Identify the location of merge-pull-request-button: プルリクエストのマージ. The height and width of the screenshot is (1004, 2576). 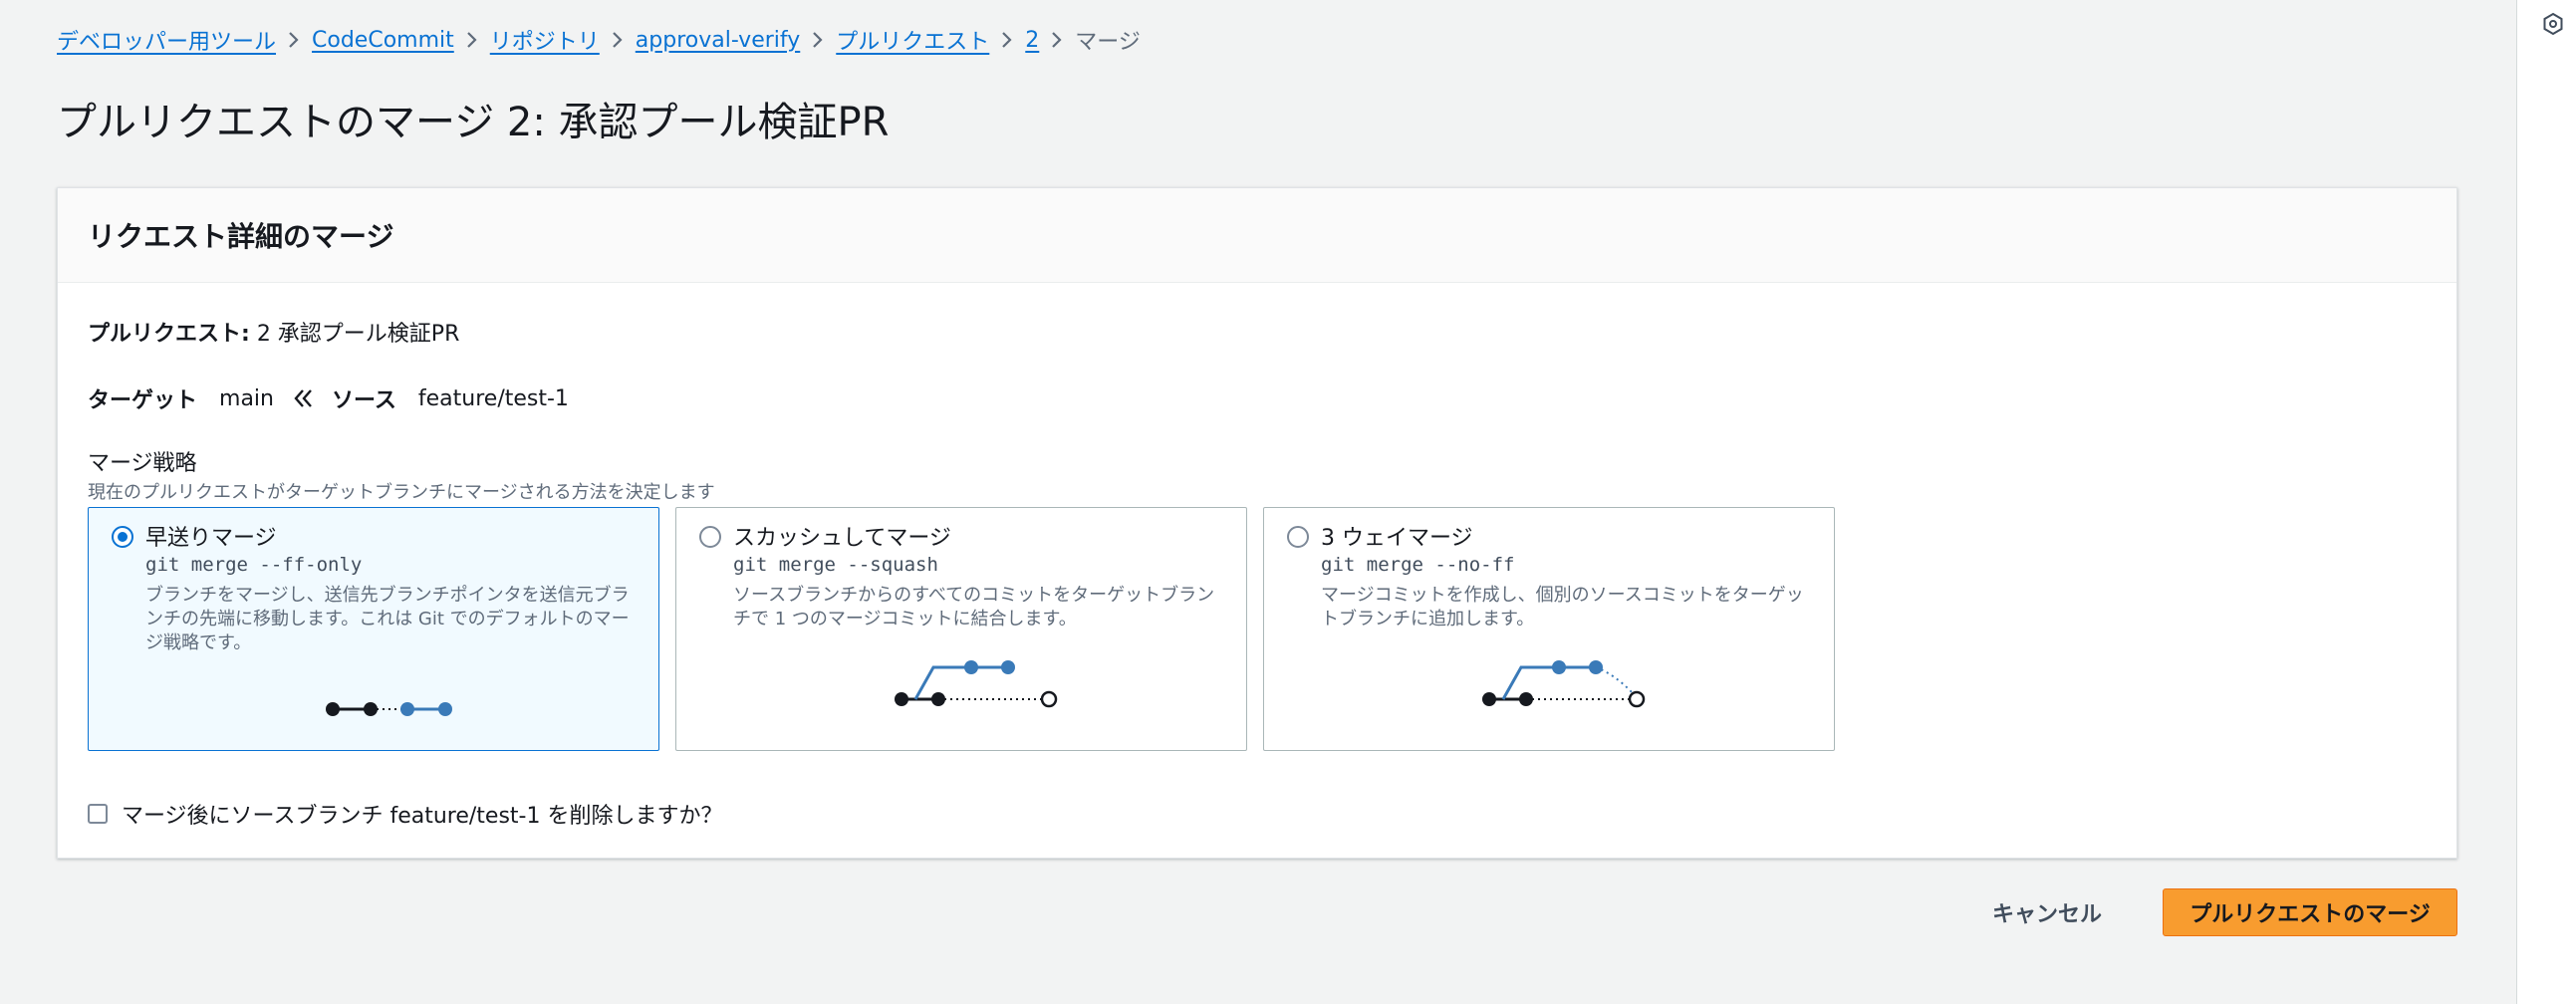
(2310, 912).